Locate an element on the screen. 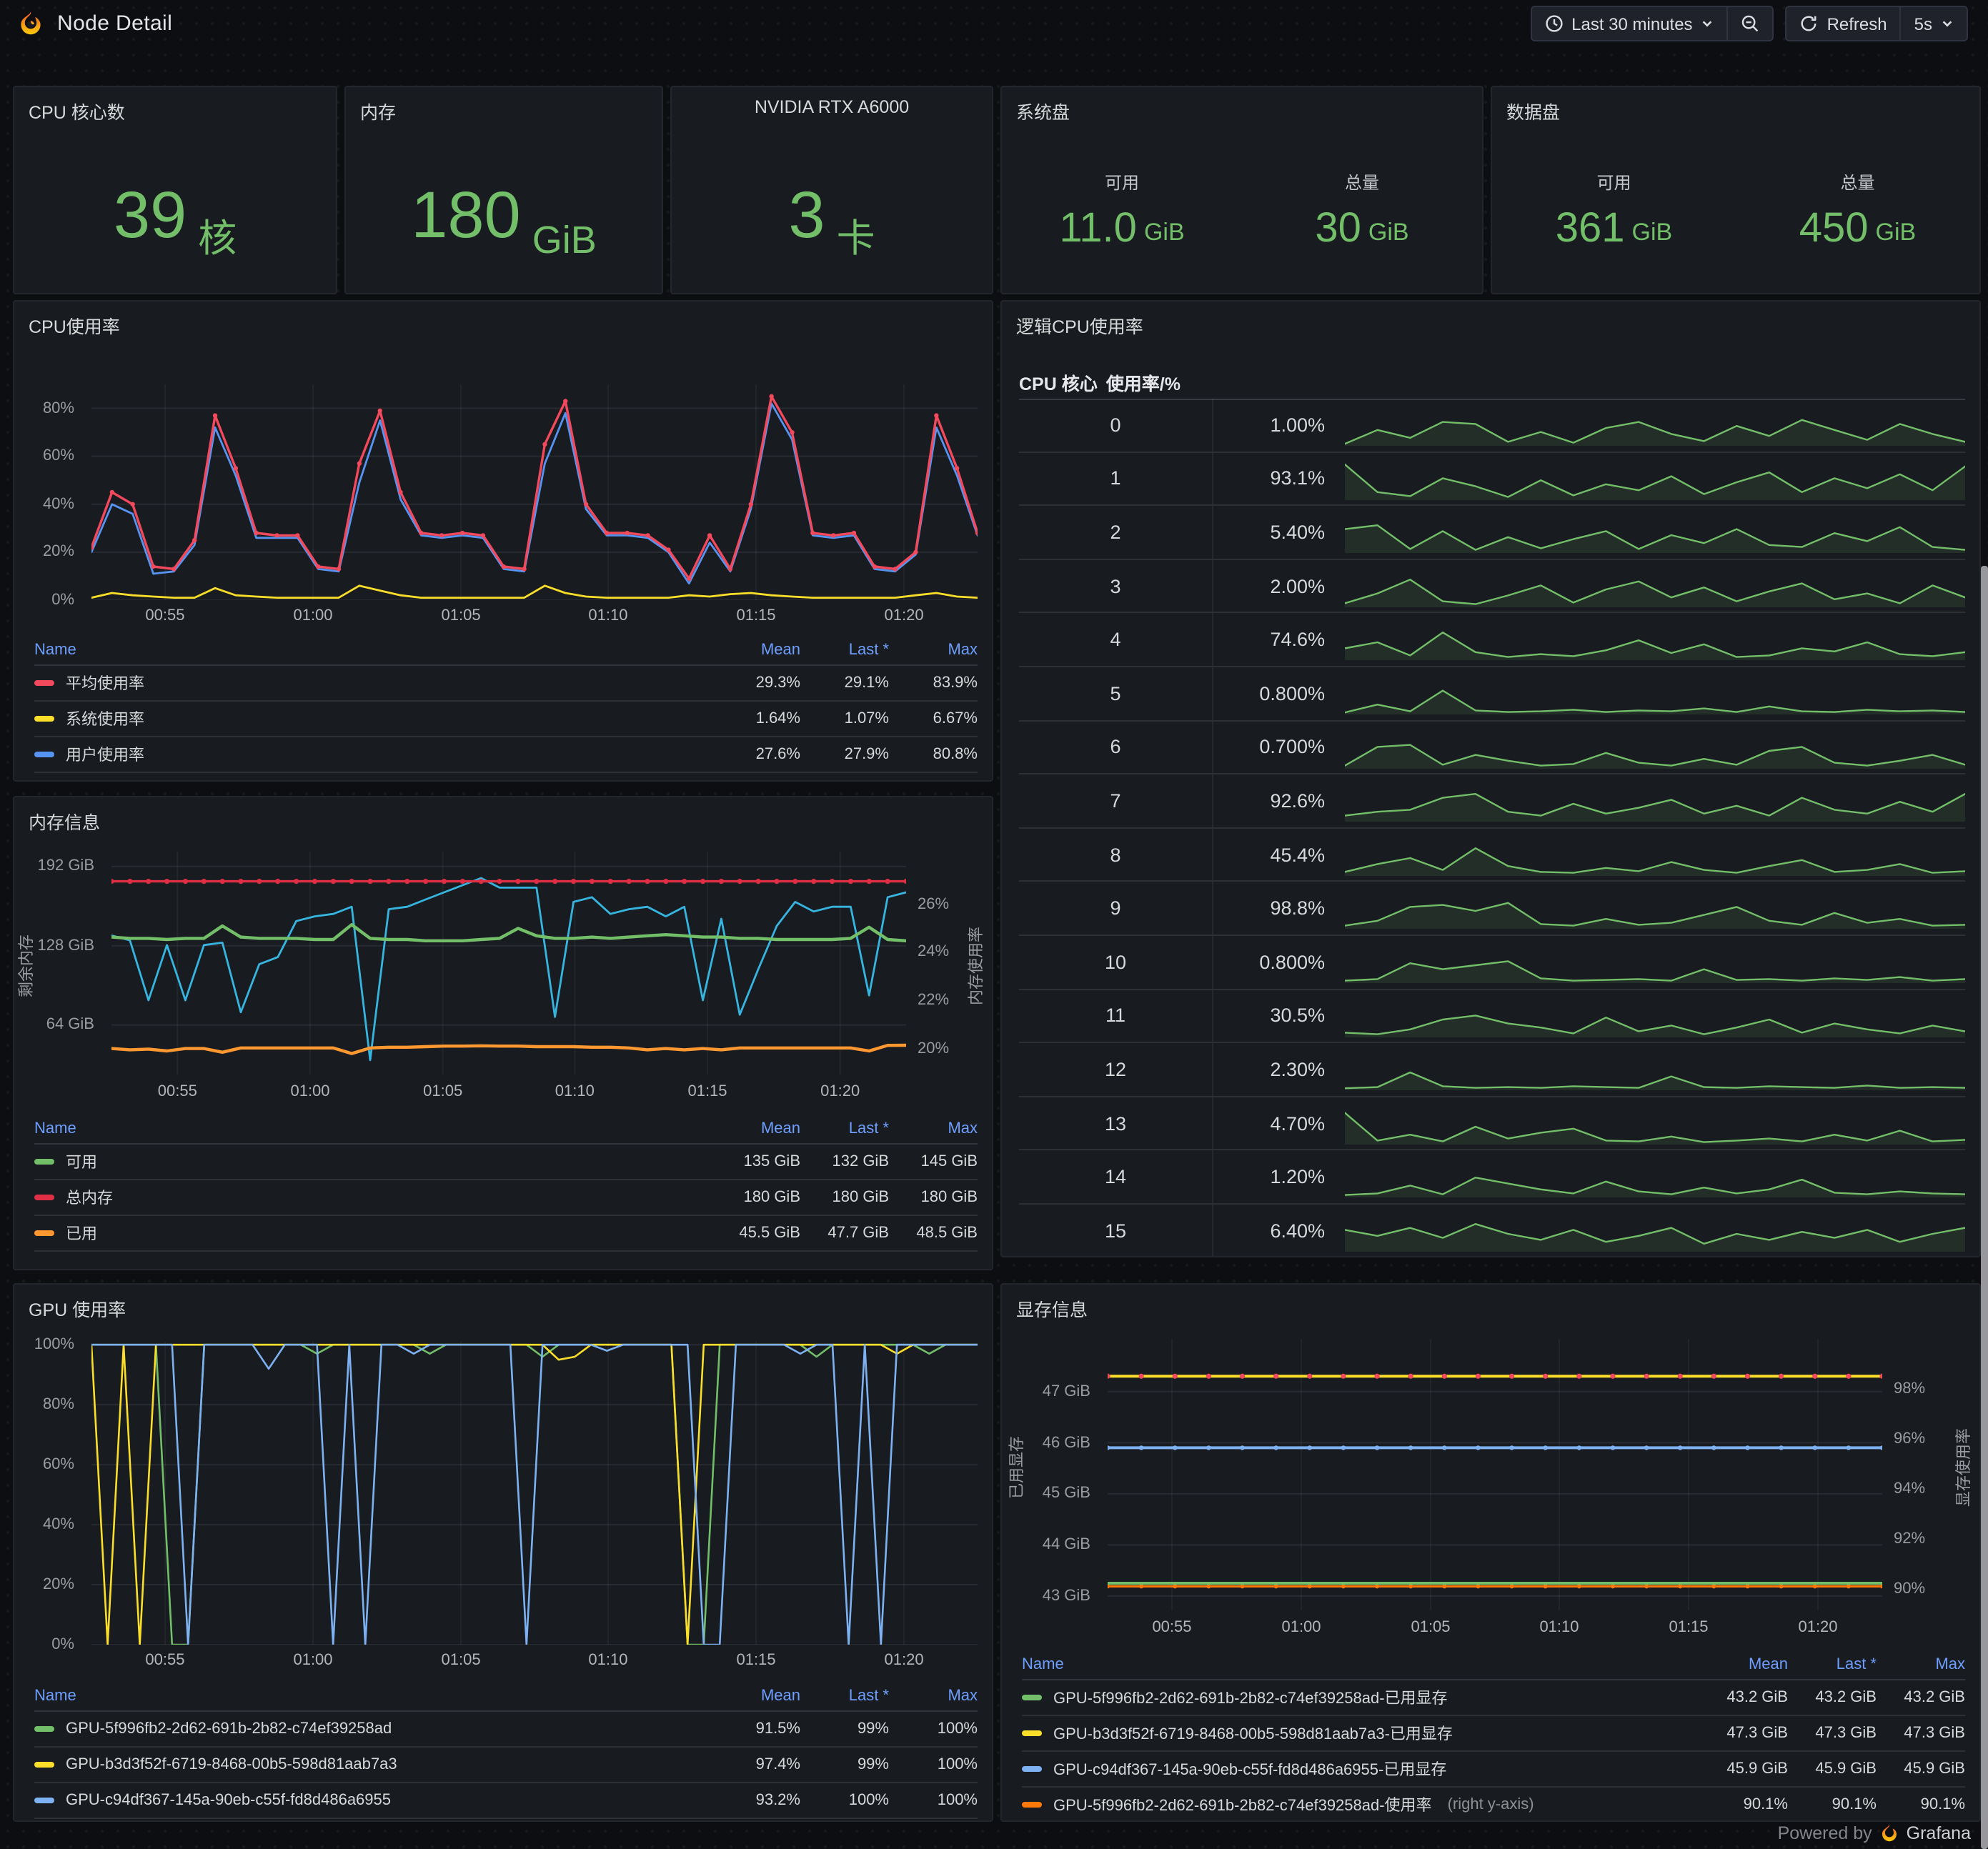 The height and width of the screenshot is (1849, 1988). cpu-chart is located at coordinates (534, 492).